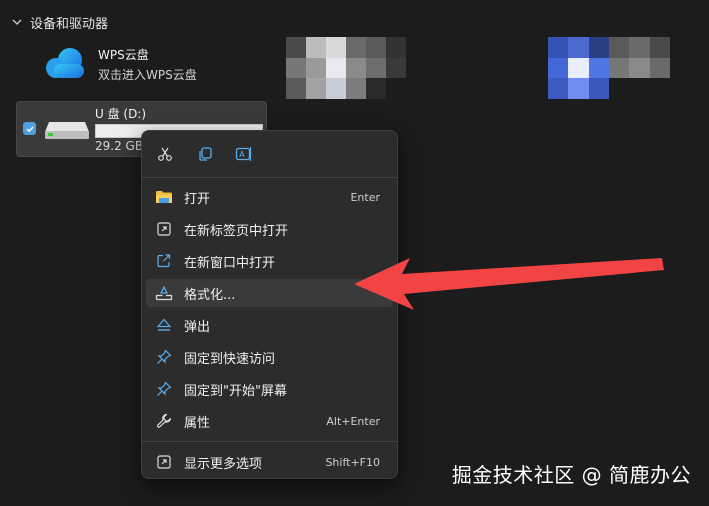 Image resolution: width=709 pixels, height=506 pixels. What do you see at coordinates (164, 229) in the screenshot?
I see `new-tab-icon` at bounding box center [164, 229].